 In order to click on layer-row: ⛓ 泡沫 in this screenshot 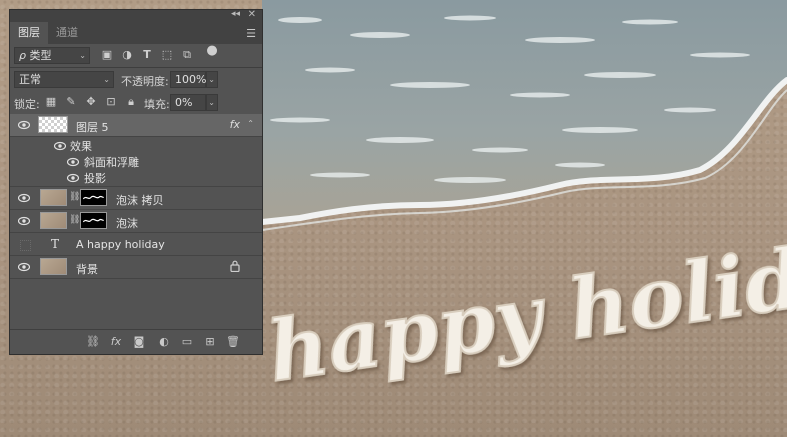, I will do `click(136, 221)`.